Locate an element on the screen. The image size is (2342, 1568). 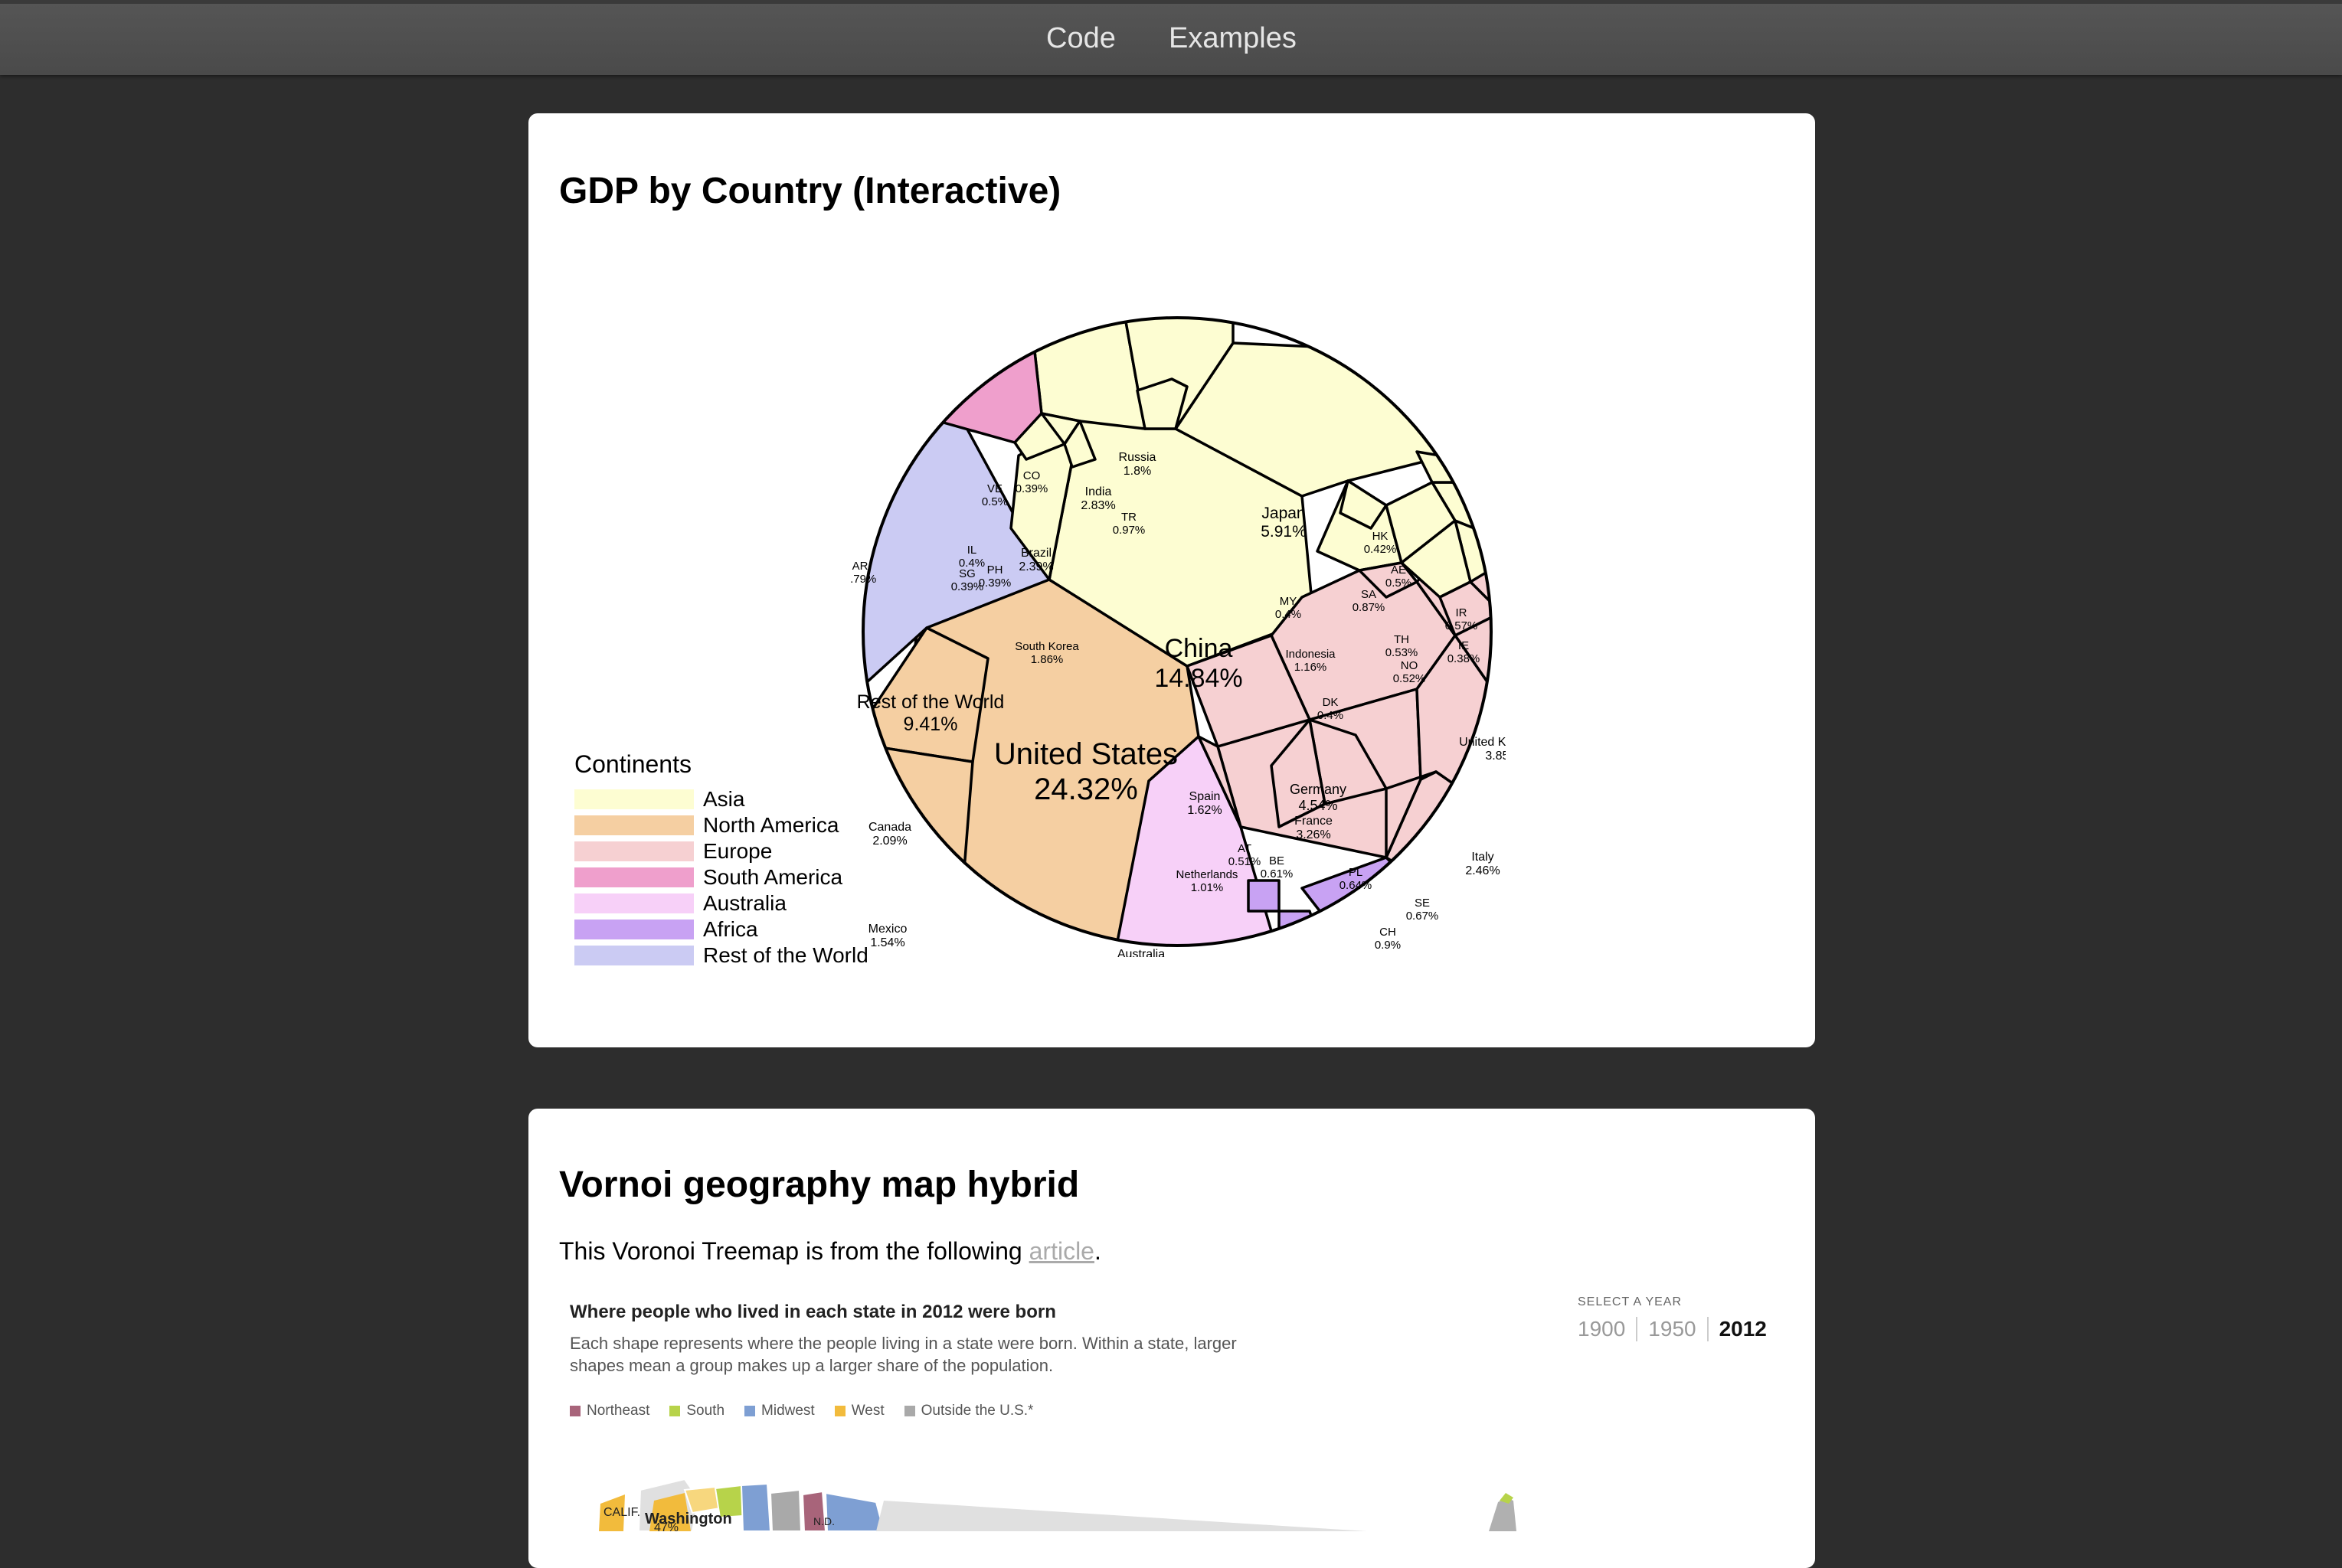
treemap-cell-ie is located at coordinates (1503, 581).